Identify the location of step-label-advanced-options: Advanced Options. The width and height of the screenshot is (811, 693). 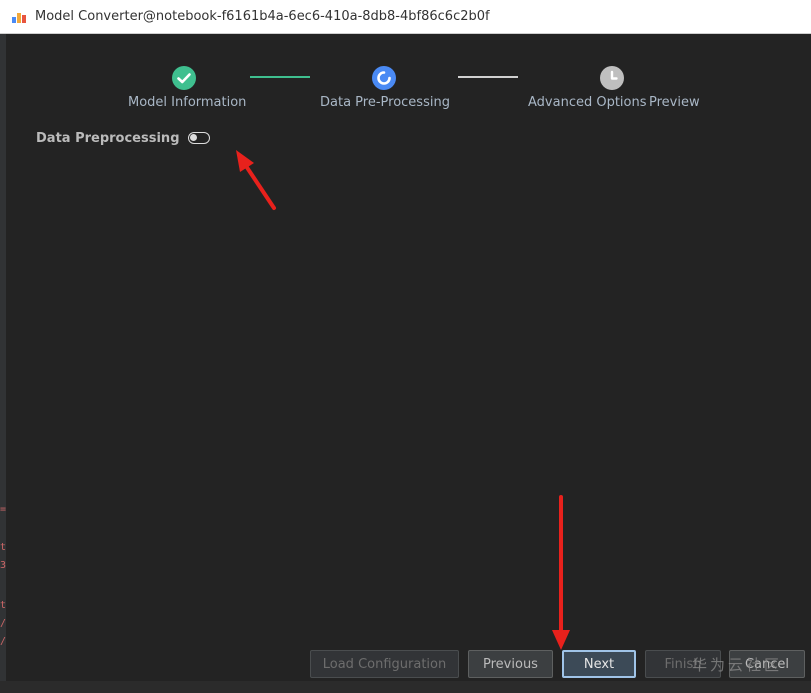
(587, 102).